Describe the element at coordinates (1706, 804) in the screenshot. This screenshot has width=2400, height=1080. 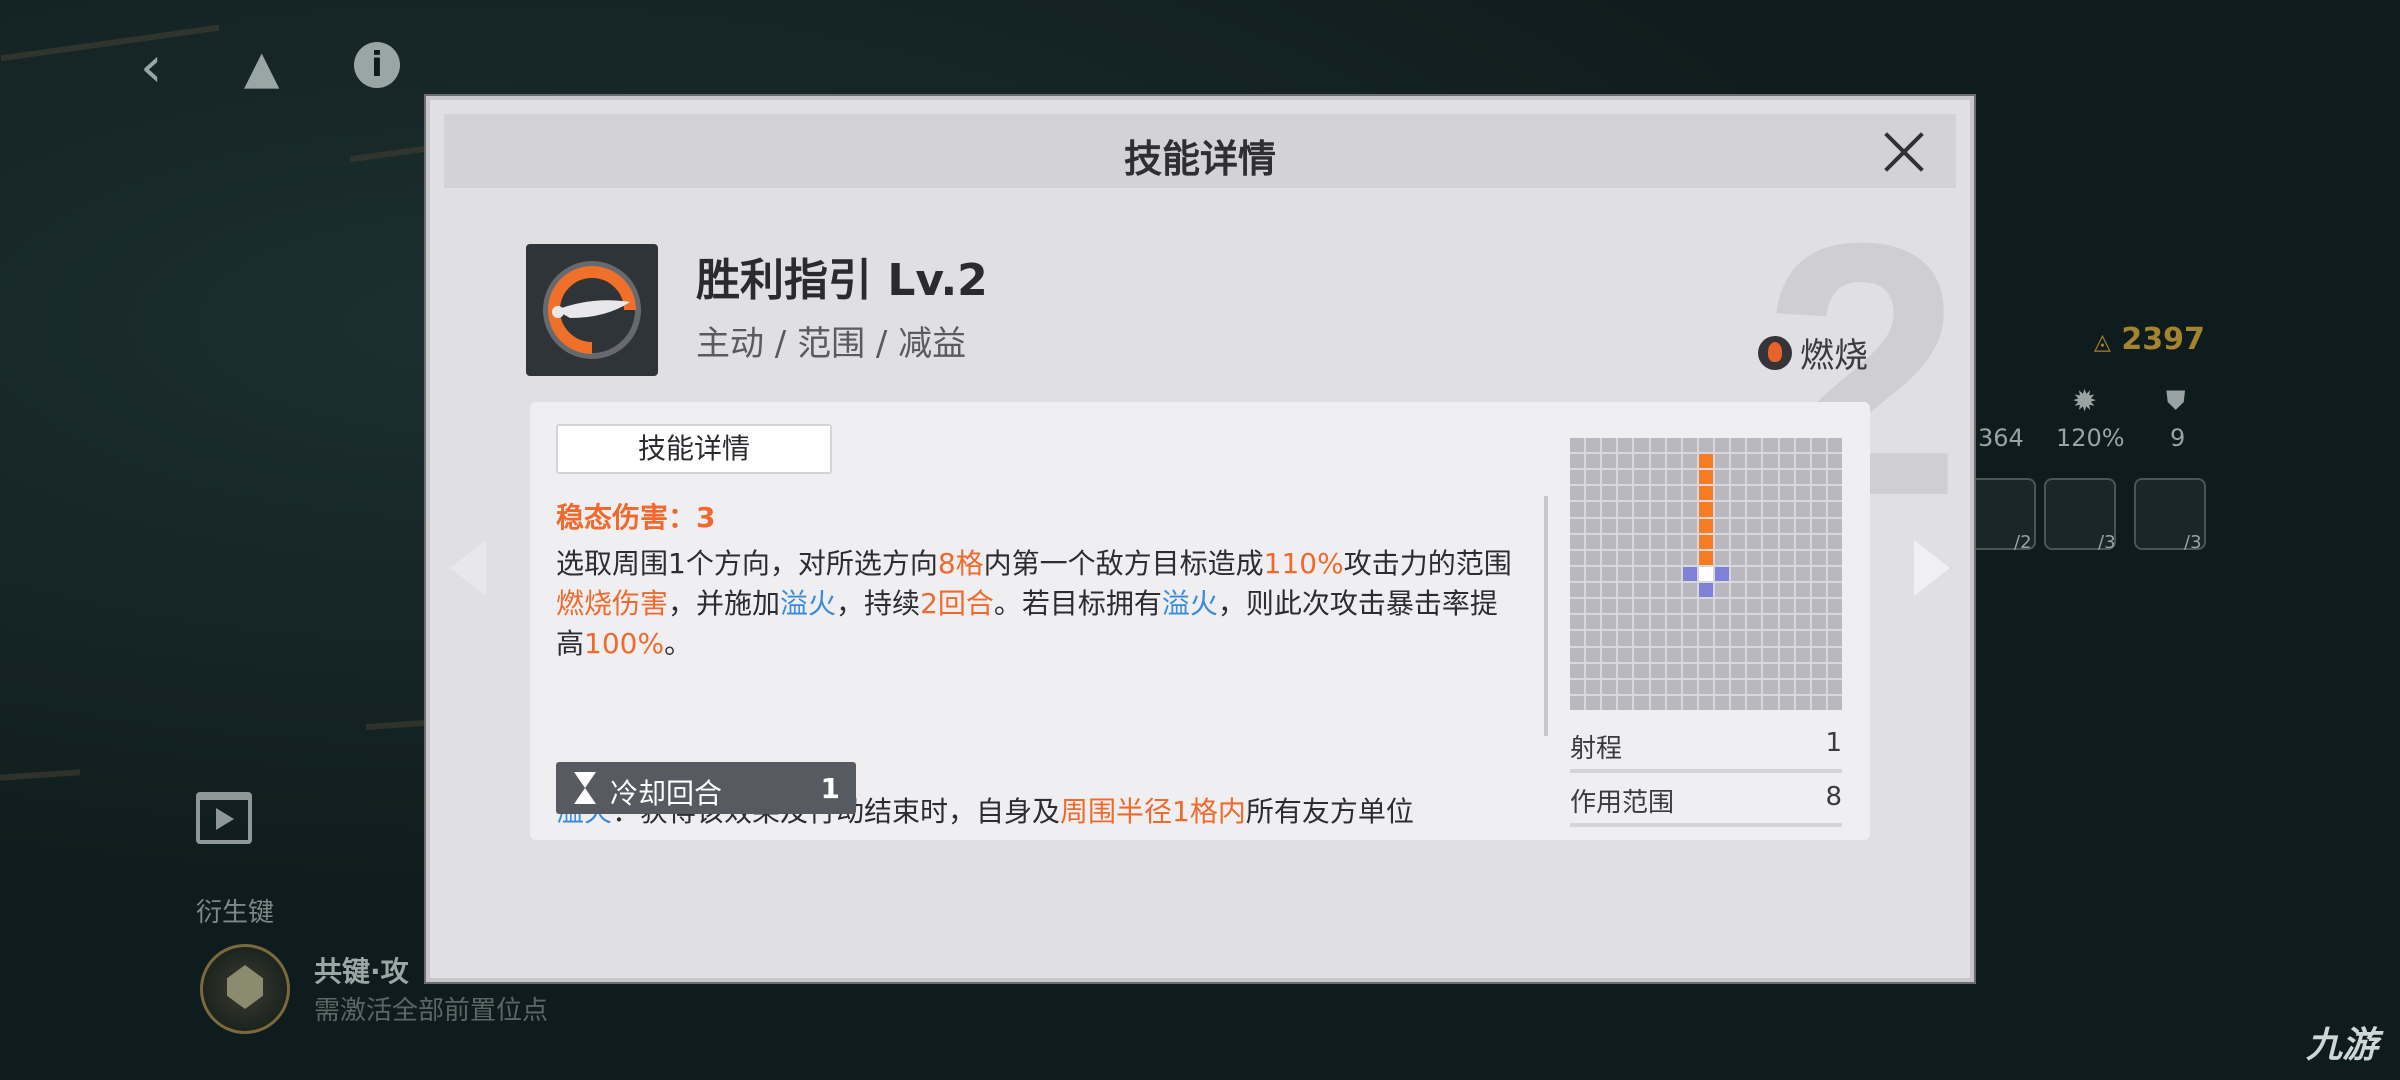
I see `area-stat: 作用范围 8` at that location.